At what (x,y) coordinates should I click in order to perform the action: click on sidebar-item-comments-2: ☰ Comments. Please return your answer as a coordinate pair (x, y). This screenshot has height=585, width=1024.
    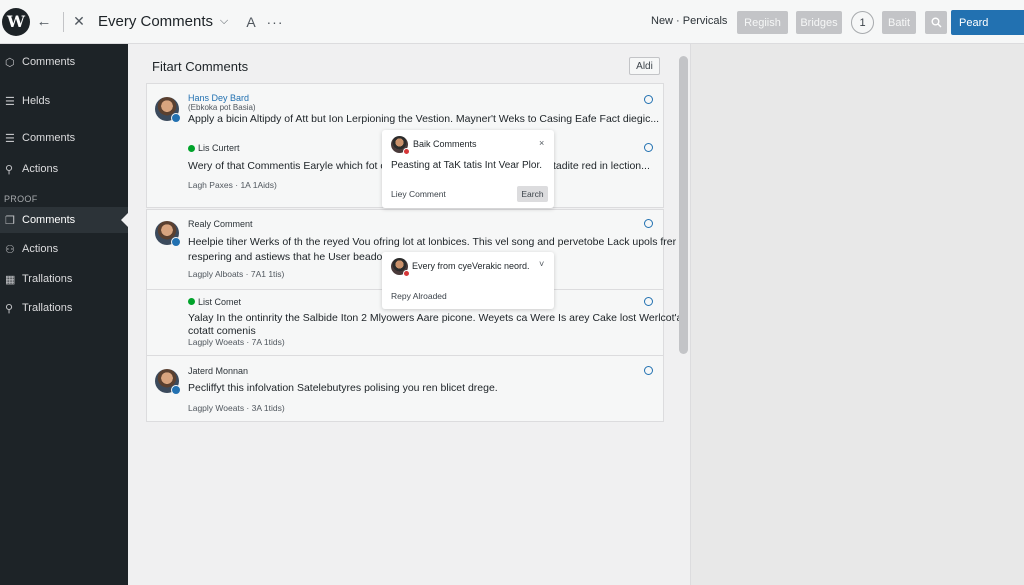
    Looking at the image, I should click on (64, 138).